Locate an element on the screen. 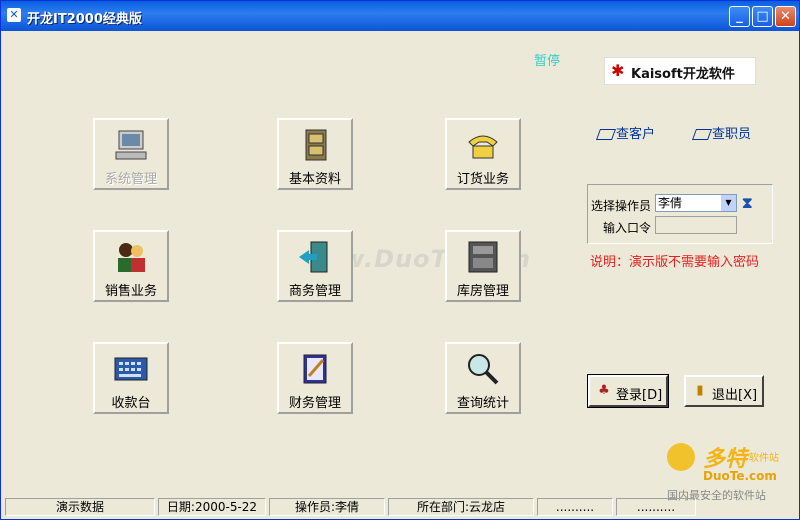 Image resolution: width=800 pixels, height=520 pixels. app-icon: ✕ is located at coordinates (14, 15).